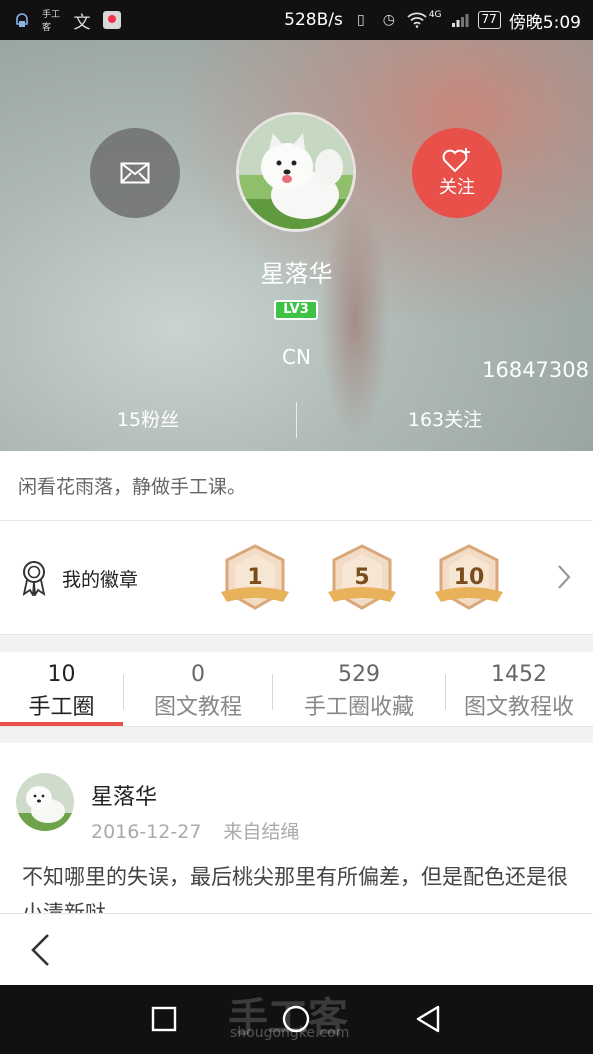  I want to click on level-badge: LV3, so click(296, 310).